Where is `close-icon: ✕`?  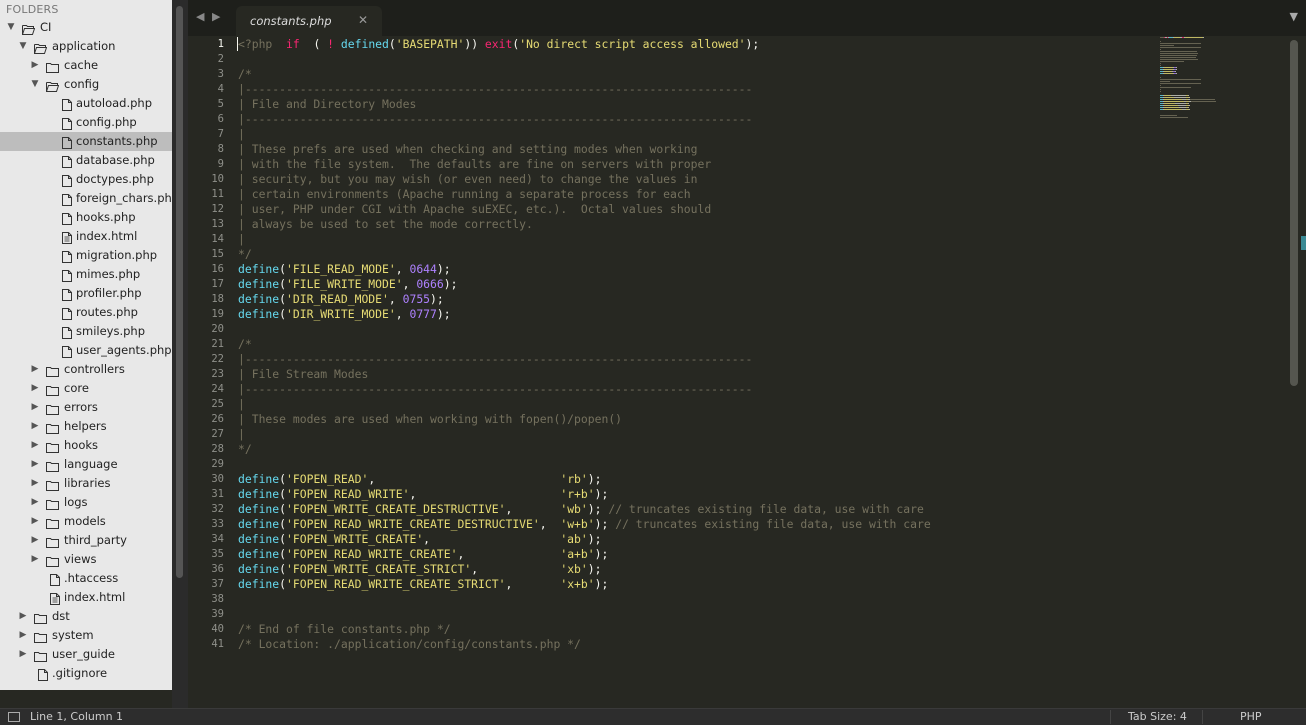
close-icon: ✕ is located at coordinates (363, 20).